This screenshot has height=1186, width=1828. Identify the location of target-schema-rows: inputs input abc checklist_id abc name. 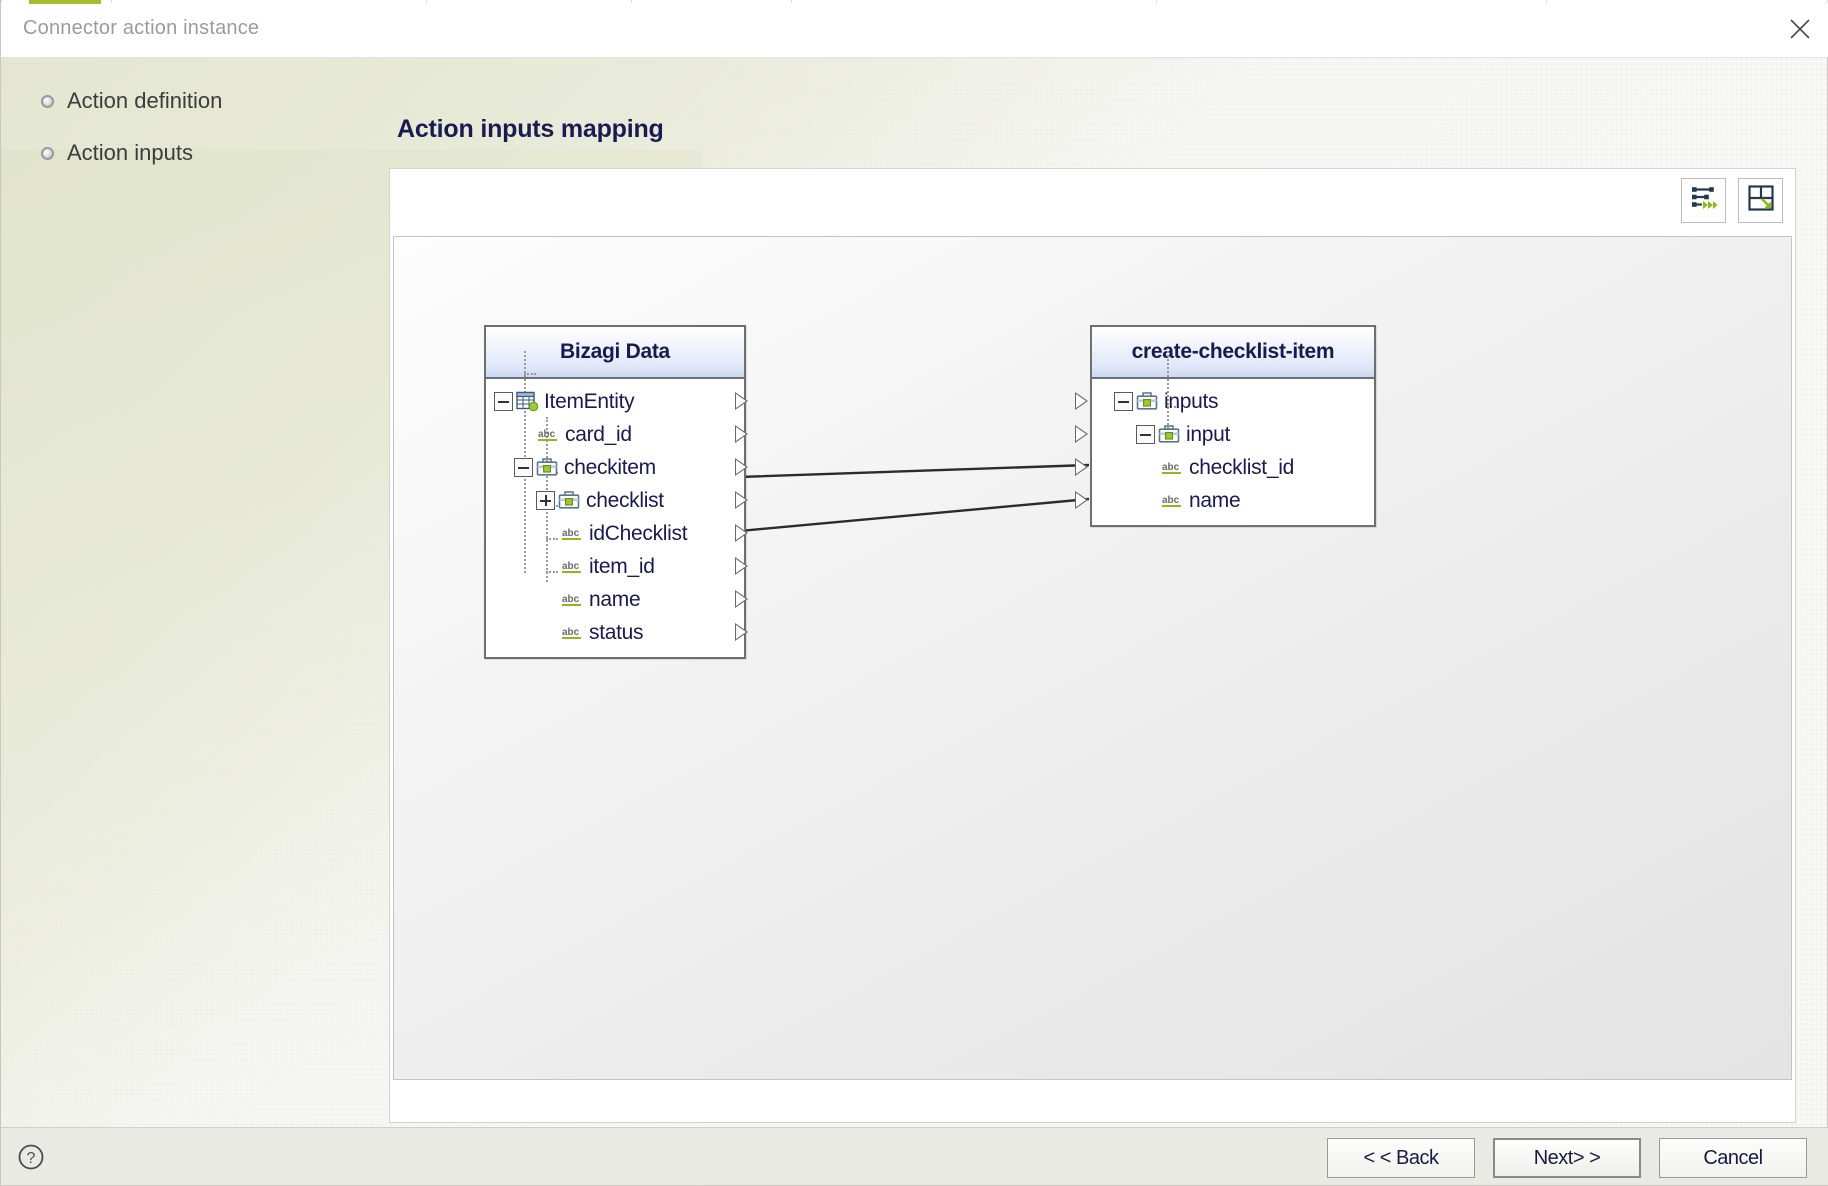
(1224, 438).